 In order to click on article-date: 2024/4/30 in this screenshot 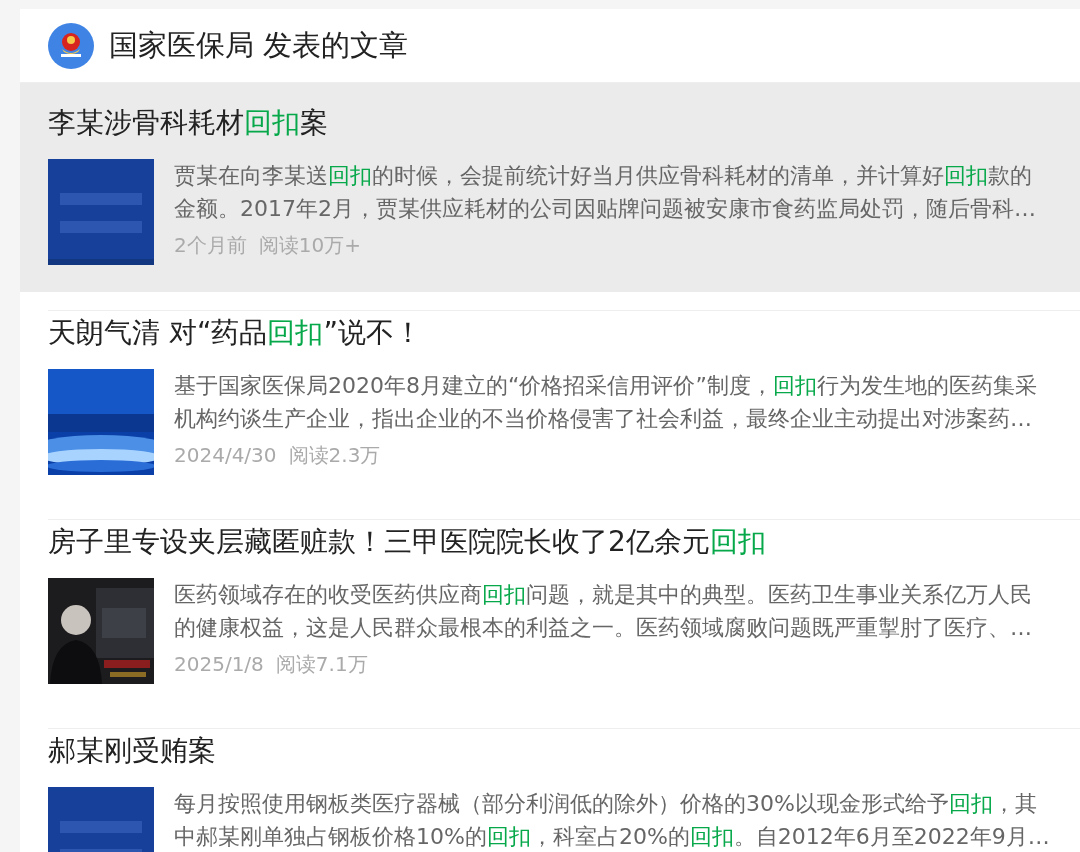, I will do `click(225, 455)`.